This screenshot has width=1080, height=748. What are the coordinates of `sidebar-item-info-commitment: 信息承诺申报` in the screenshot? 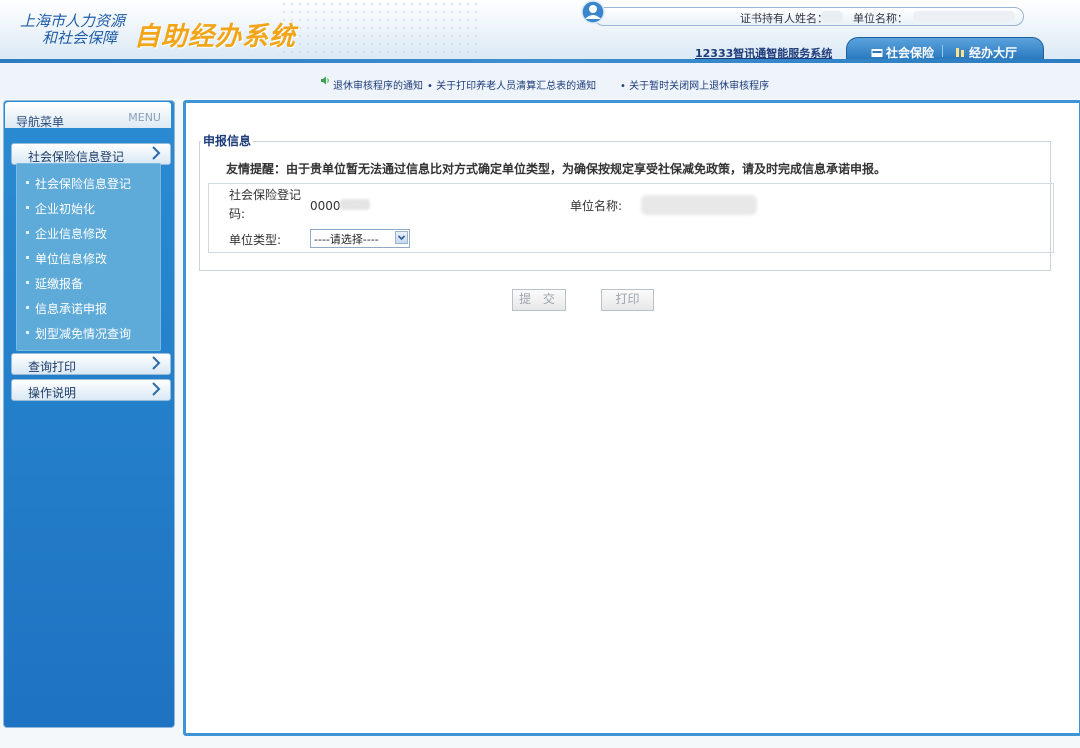 It's located at (67, 308).